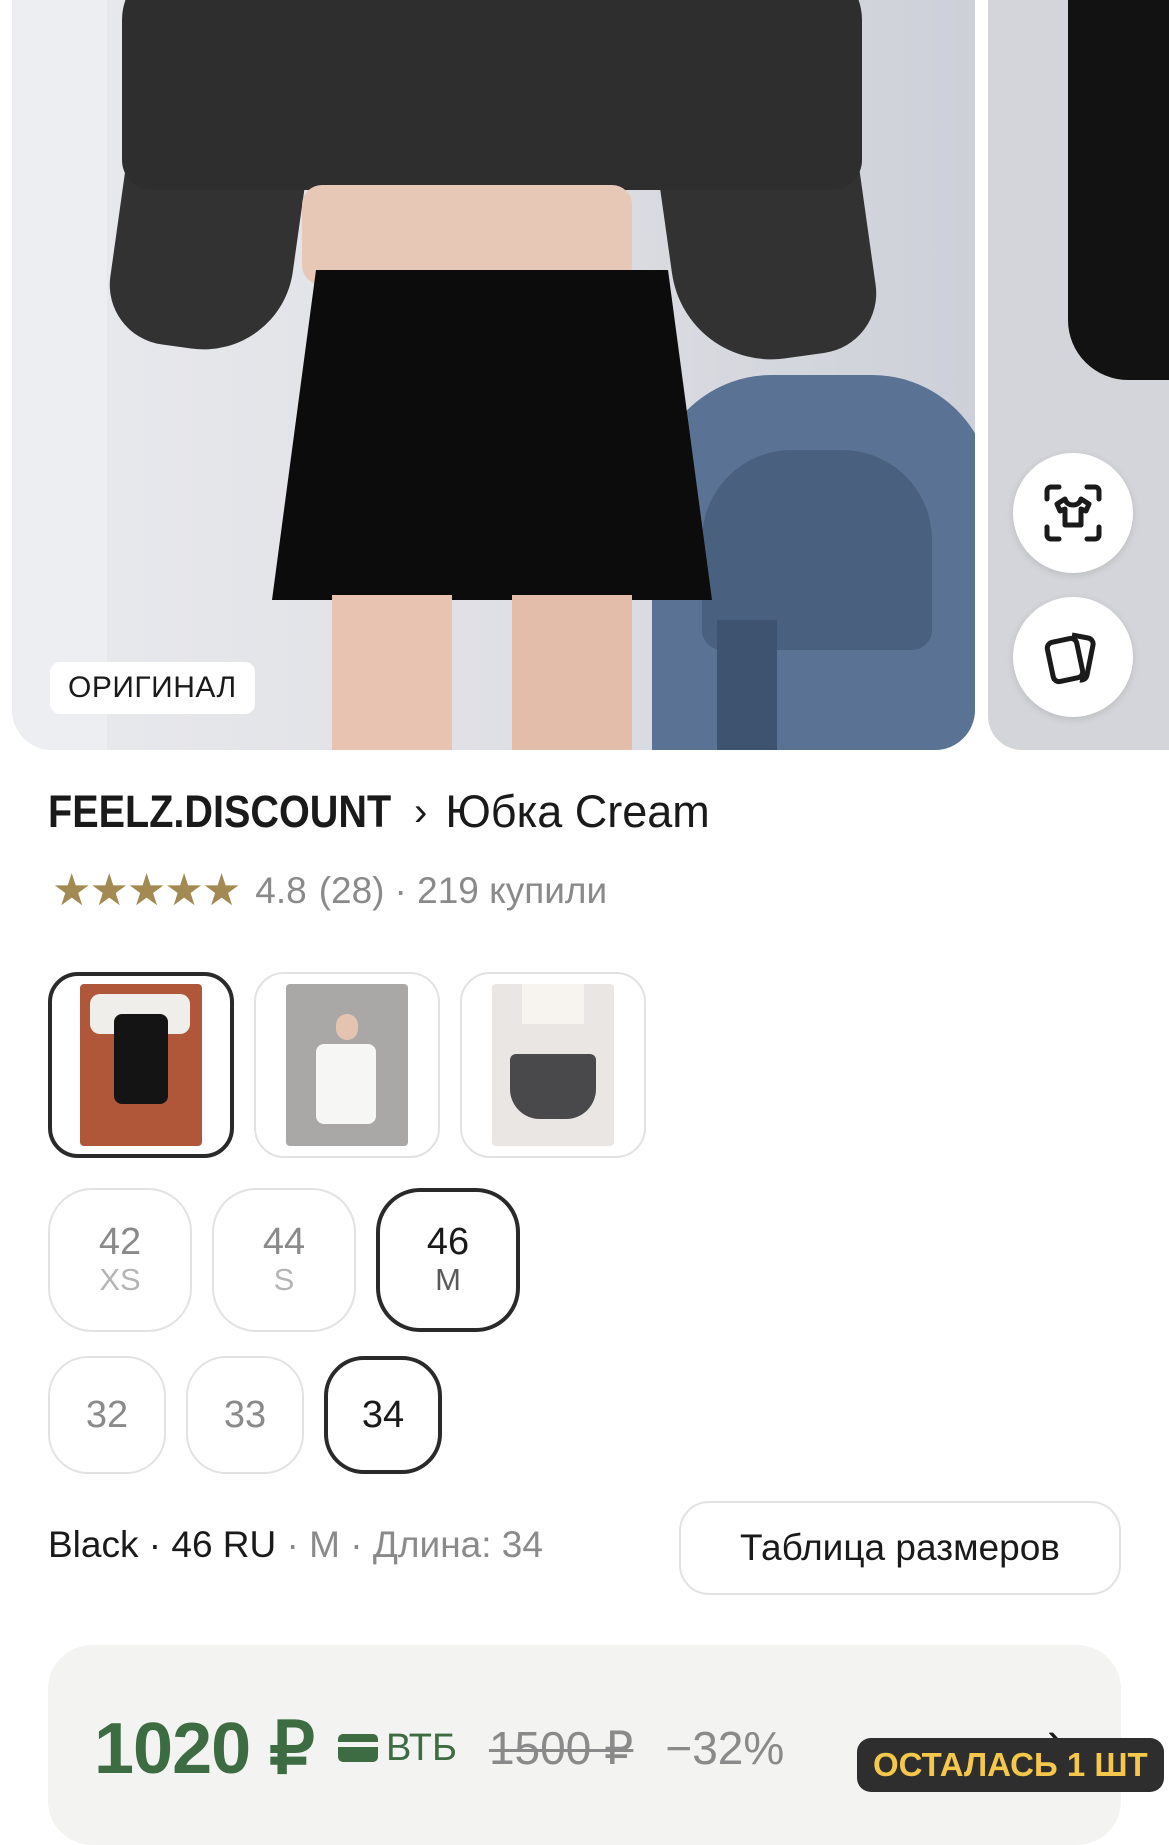  Describe the element at coordinates (204, 1749) in the screenshot. I see `current-price: 1020 ₽` at that location.